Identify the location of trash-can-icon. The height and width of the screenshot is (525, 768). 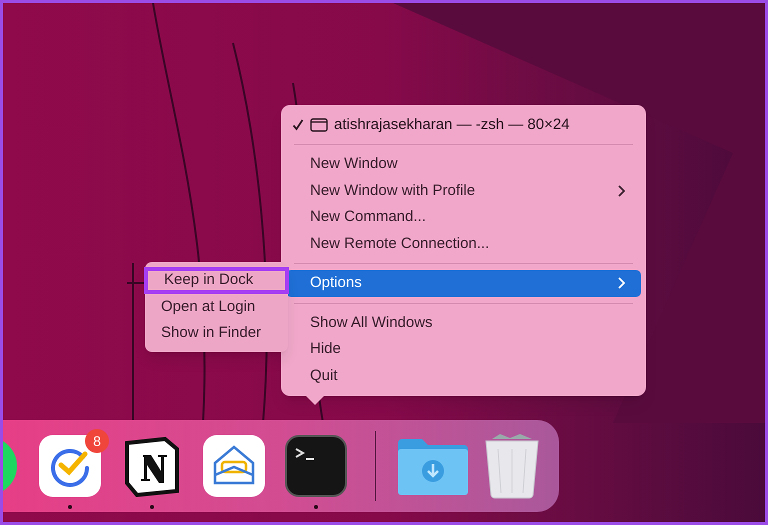
(512, 466).